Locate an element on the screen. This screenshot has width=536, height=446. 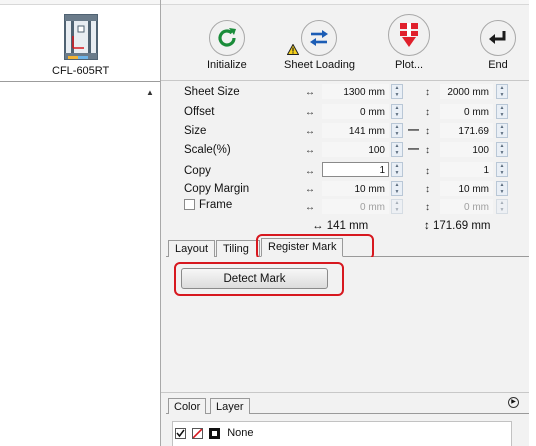
plotter-pen-icon is located at coordinates (409, 35).